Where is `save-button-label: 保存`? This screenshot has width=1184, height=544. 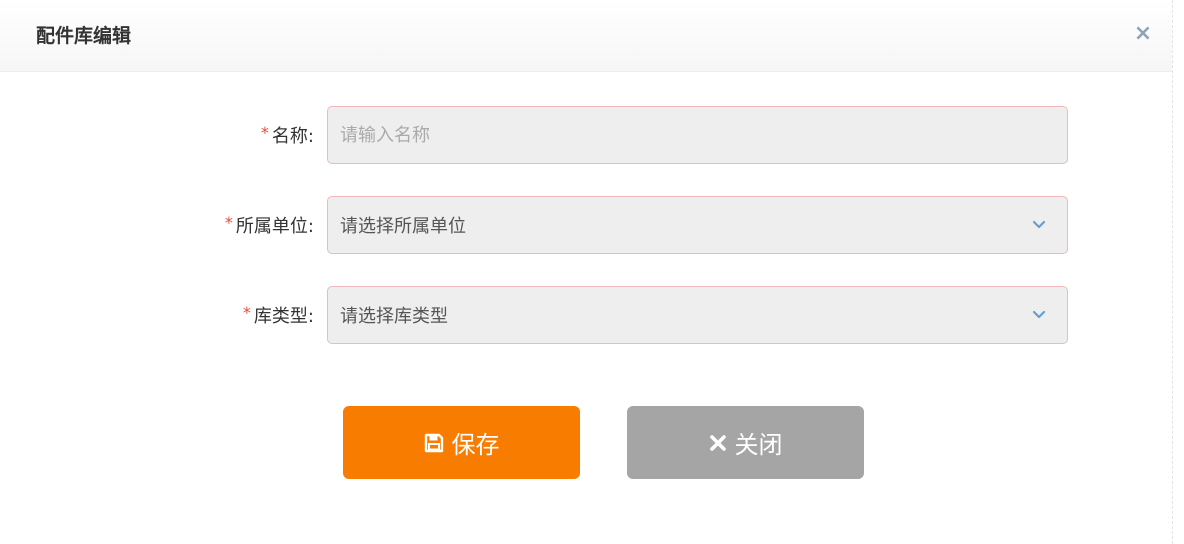
save-button-label: 保存 is located at coordinates (475, 445).